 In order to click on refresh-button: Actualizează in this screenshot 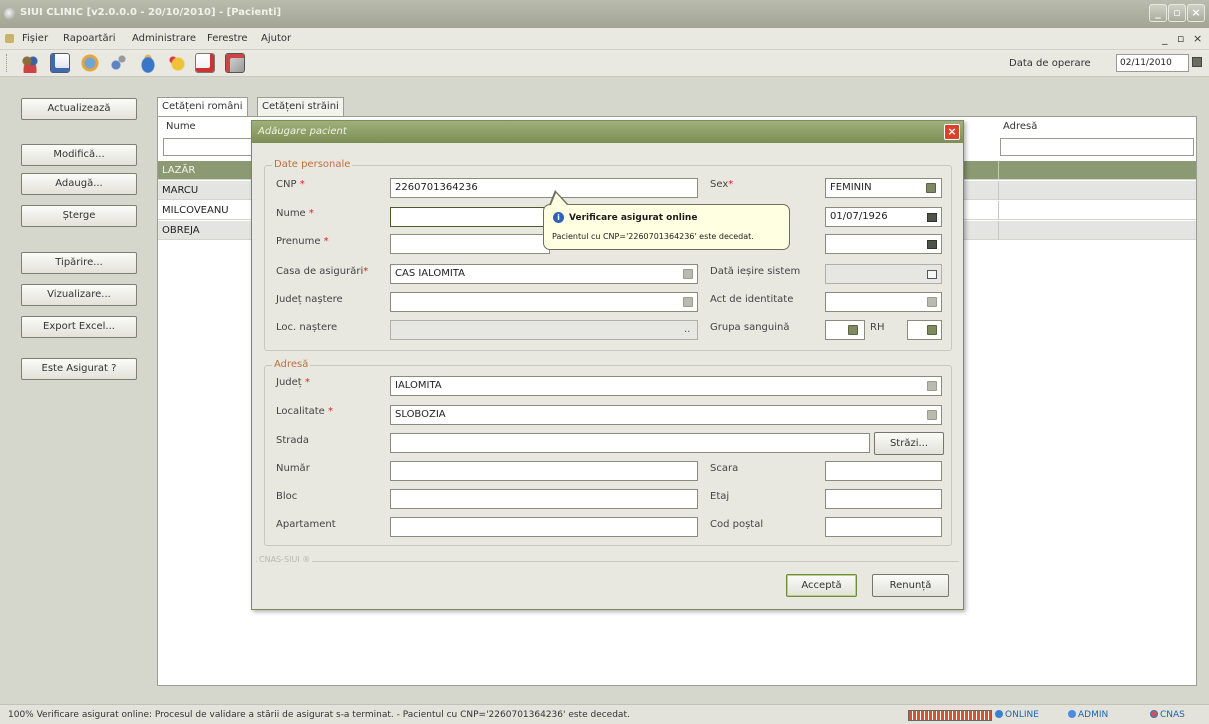, I will do `click(79, 109)`.